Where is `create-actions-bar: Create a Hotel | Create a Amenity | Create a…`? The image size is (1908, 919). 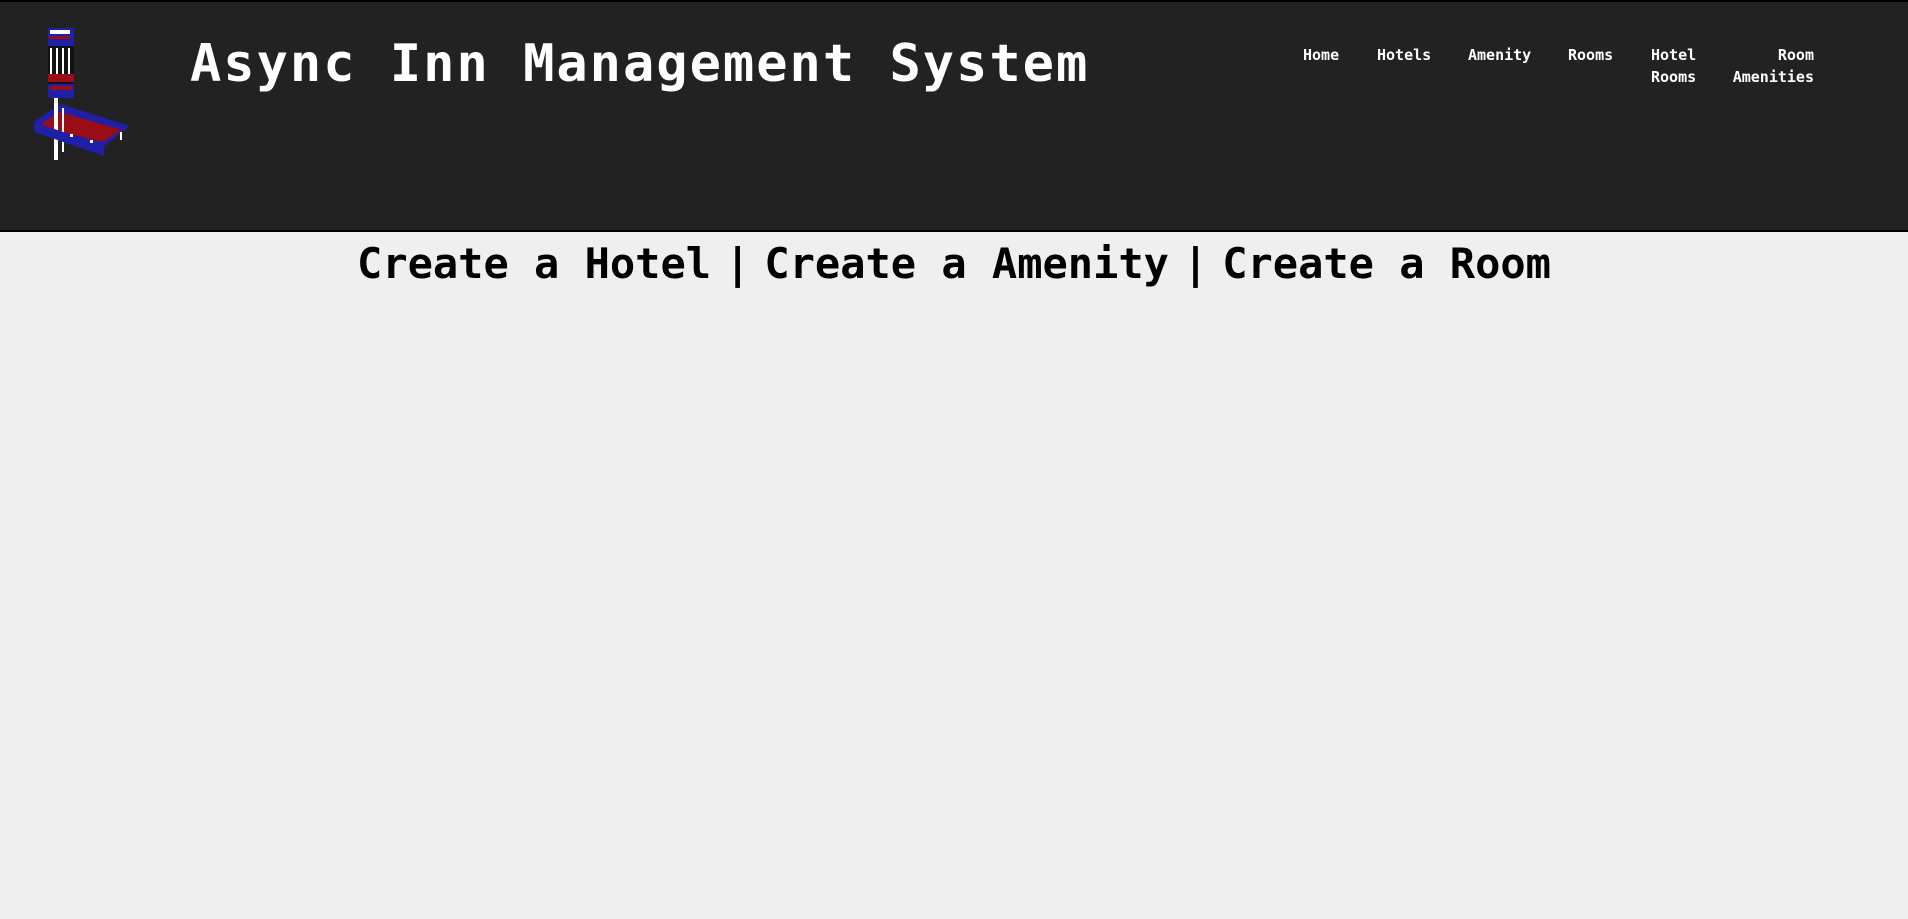
create-actions-bar: Create a Hotel | Create a Amenity | Create a… is located at coordinates (954, 264).